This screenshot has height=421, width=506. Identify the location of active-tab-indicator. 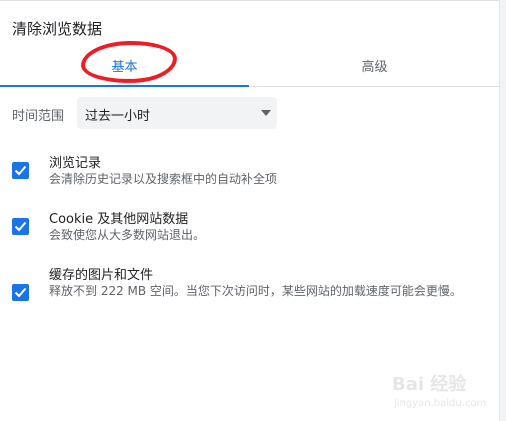
(124, 86).